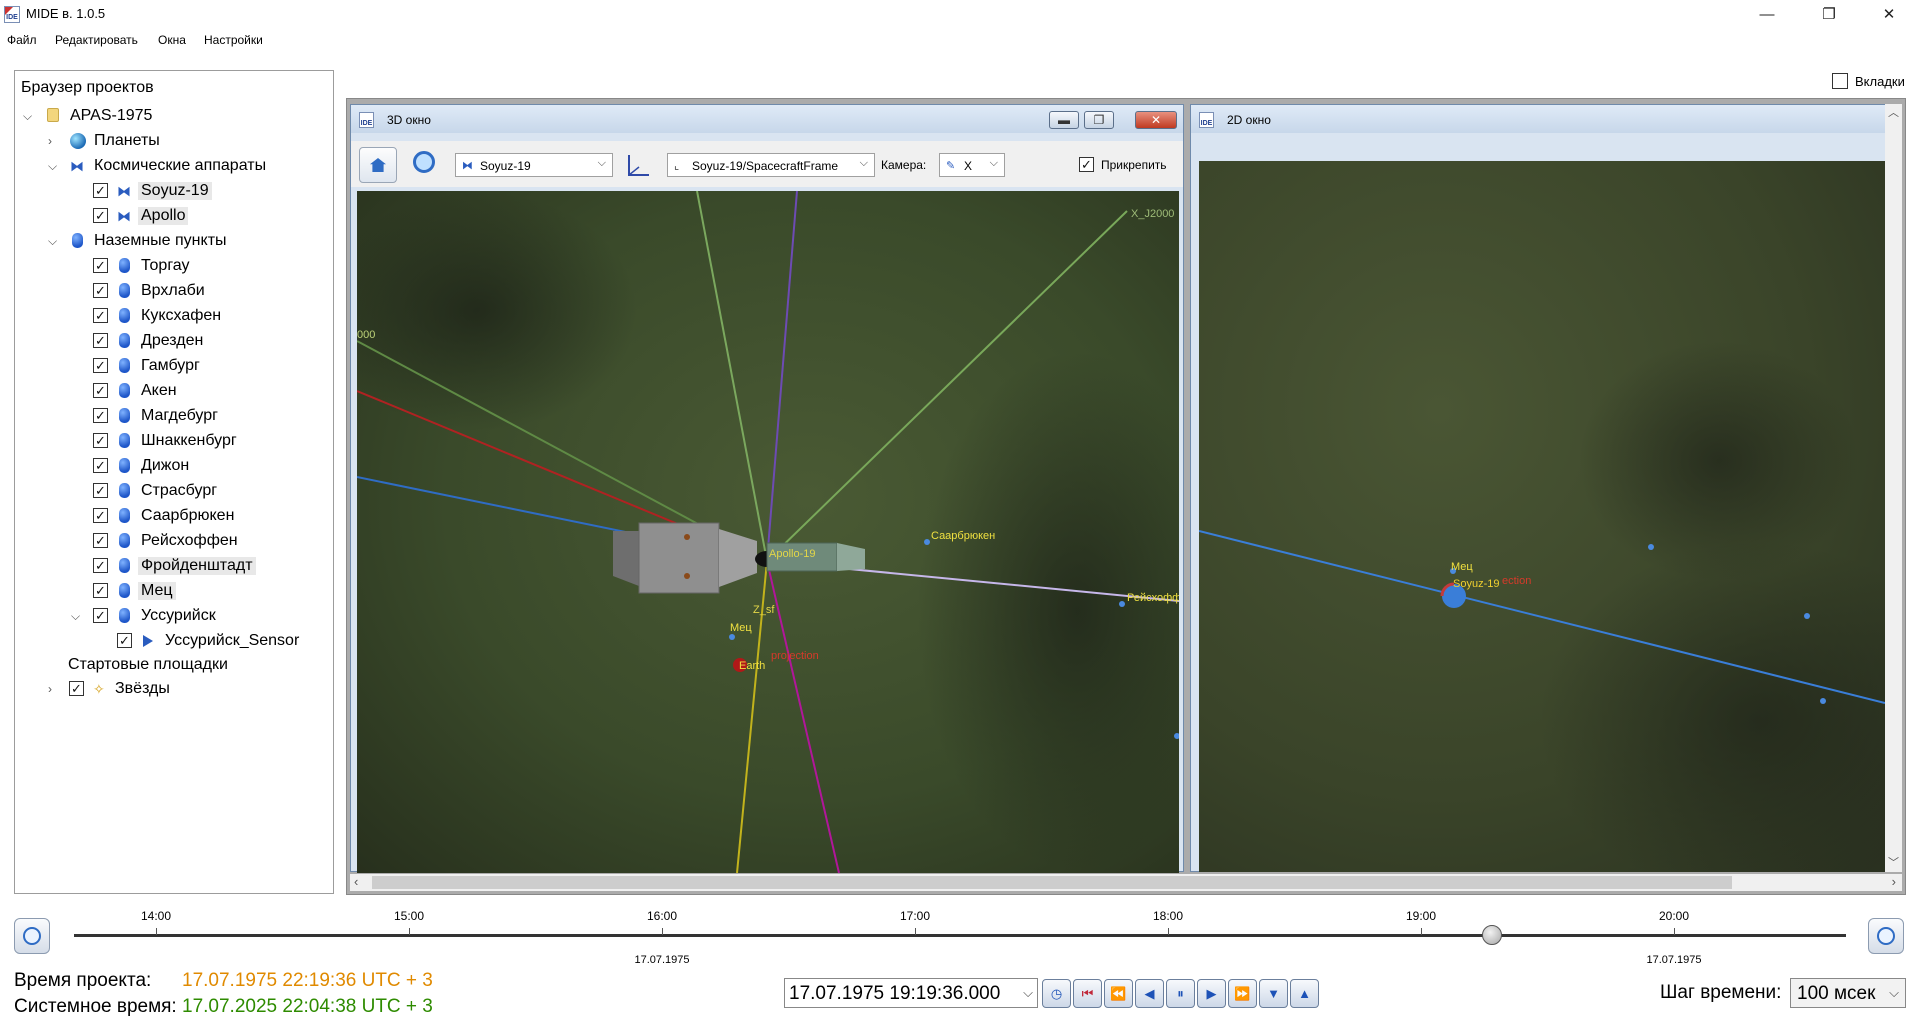  What do you see at coordinates (165, 441) in the screenshot?
I see `tree-item-ground: ✓ Шнаккенбург` at bounding box center [165, 441].